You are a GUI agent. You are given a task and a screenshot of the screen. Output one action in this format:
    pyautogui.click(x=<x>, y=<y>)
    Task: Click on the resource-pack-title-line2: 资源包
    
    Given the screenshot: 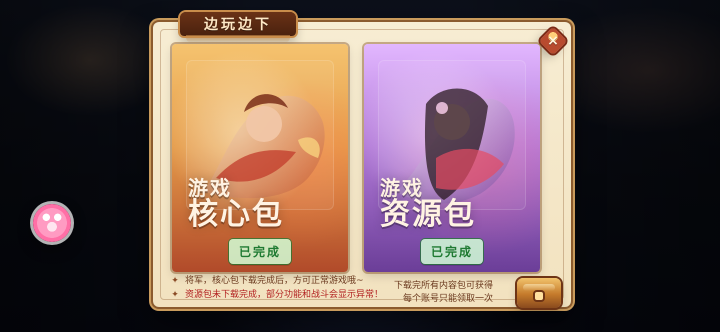 What is the action you would take?
    pyautogui.click(x=428, y=214)
    